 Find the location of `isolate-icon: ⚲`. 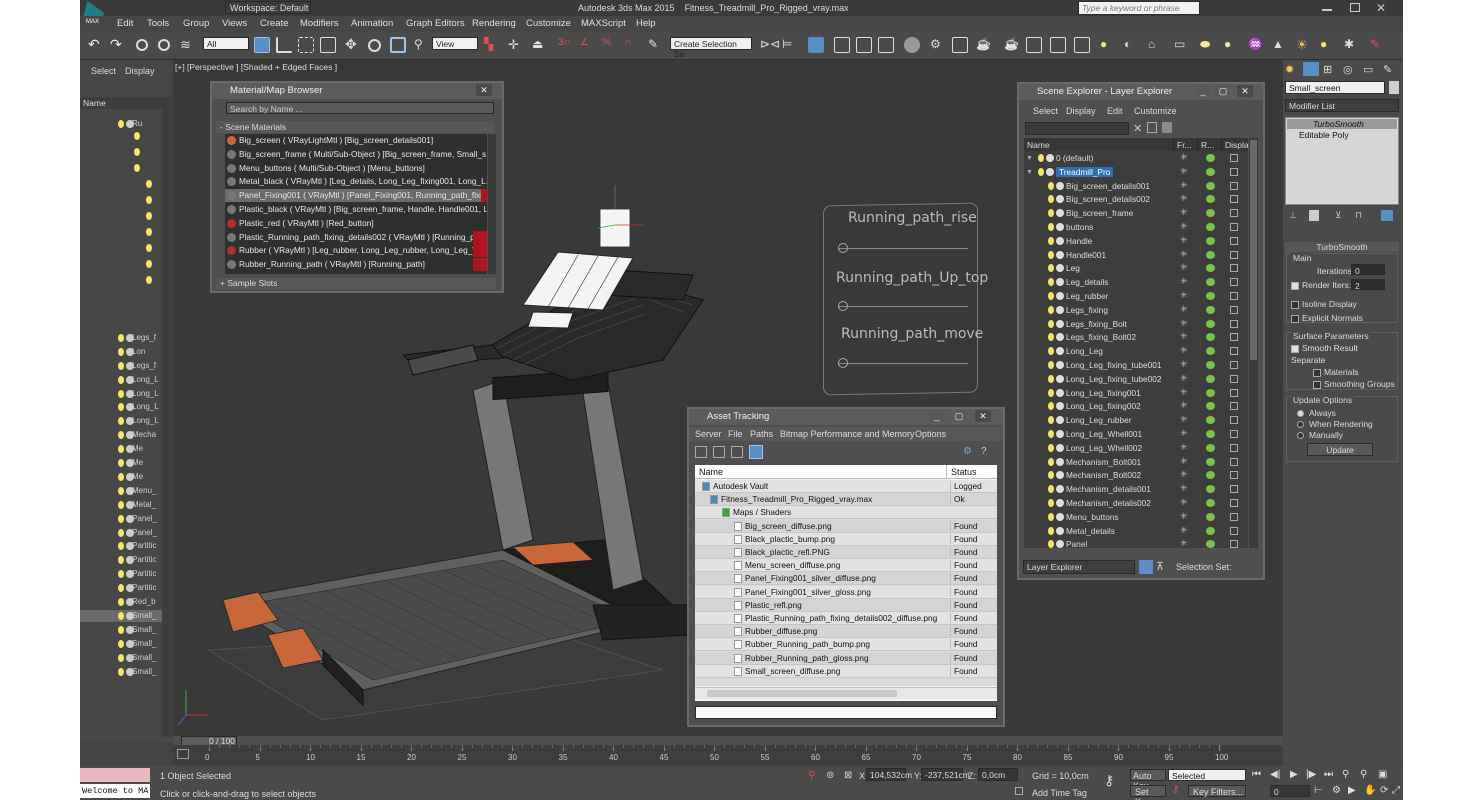

isolate-icon: ⚲ is located at coordinates (811, 775).